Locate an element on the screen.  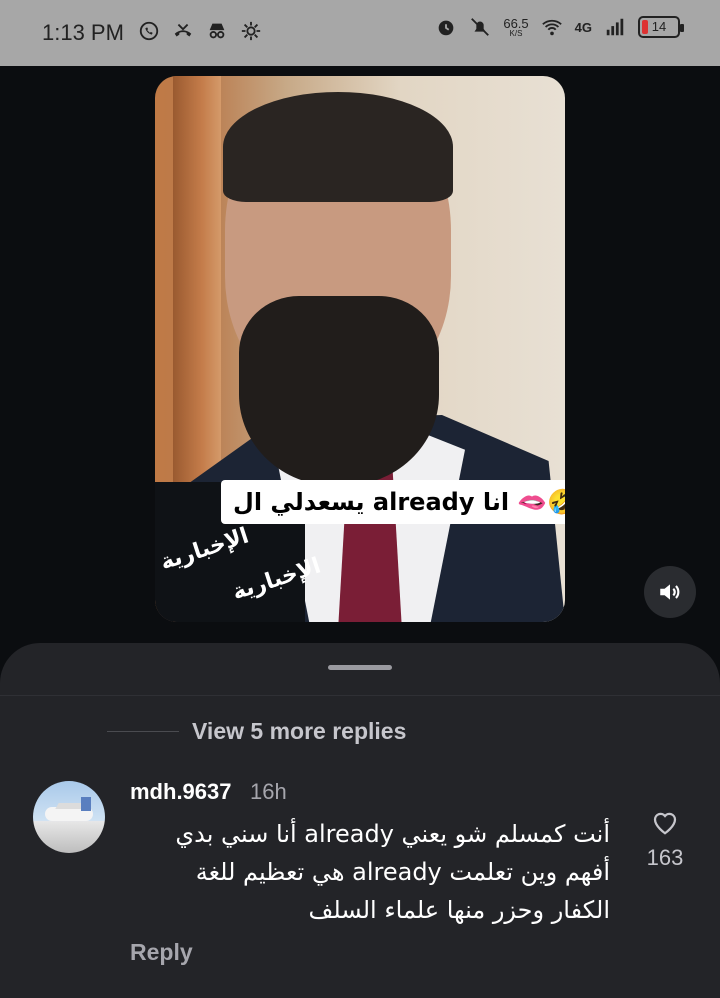
comment-text-line: أنت كمسلم شو يعني already أنا سني بدي is located at coordinates (392, 834).